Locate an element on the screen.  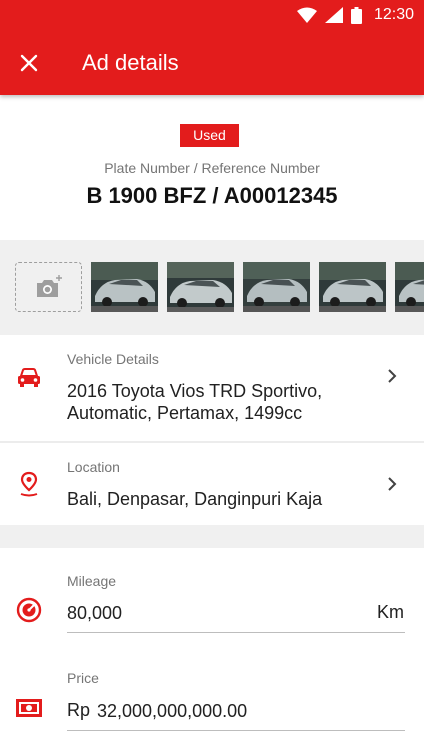
mileage-unit: Km is located at coordinates (390, 612).